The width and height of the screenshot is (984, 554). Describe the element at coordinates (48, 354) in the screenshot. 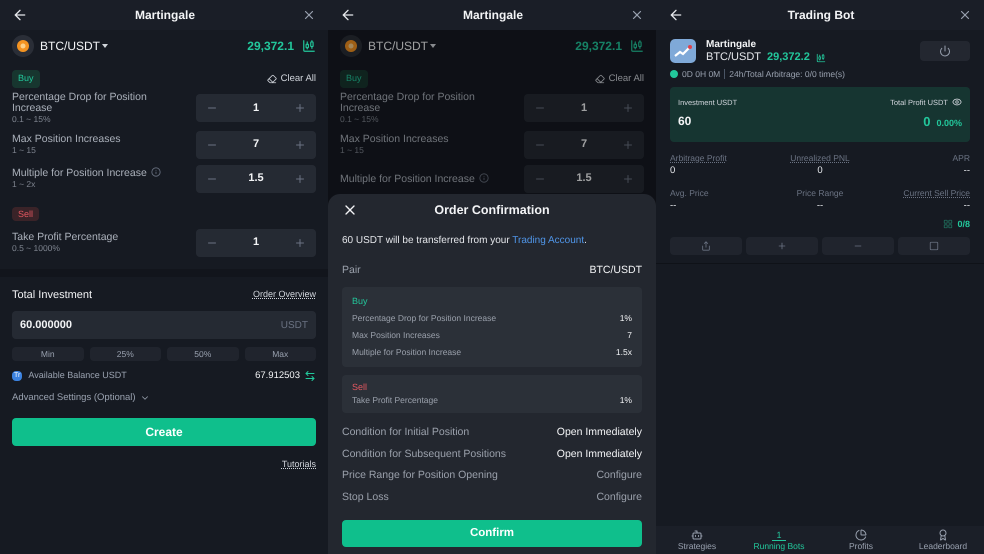

I see `amount-preset-button: Min` at that location.